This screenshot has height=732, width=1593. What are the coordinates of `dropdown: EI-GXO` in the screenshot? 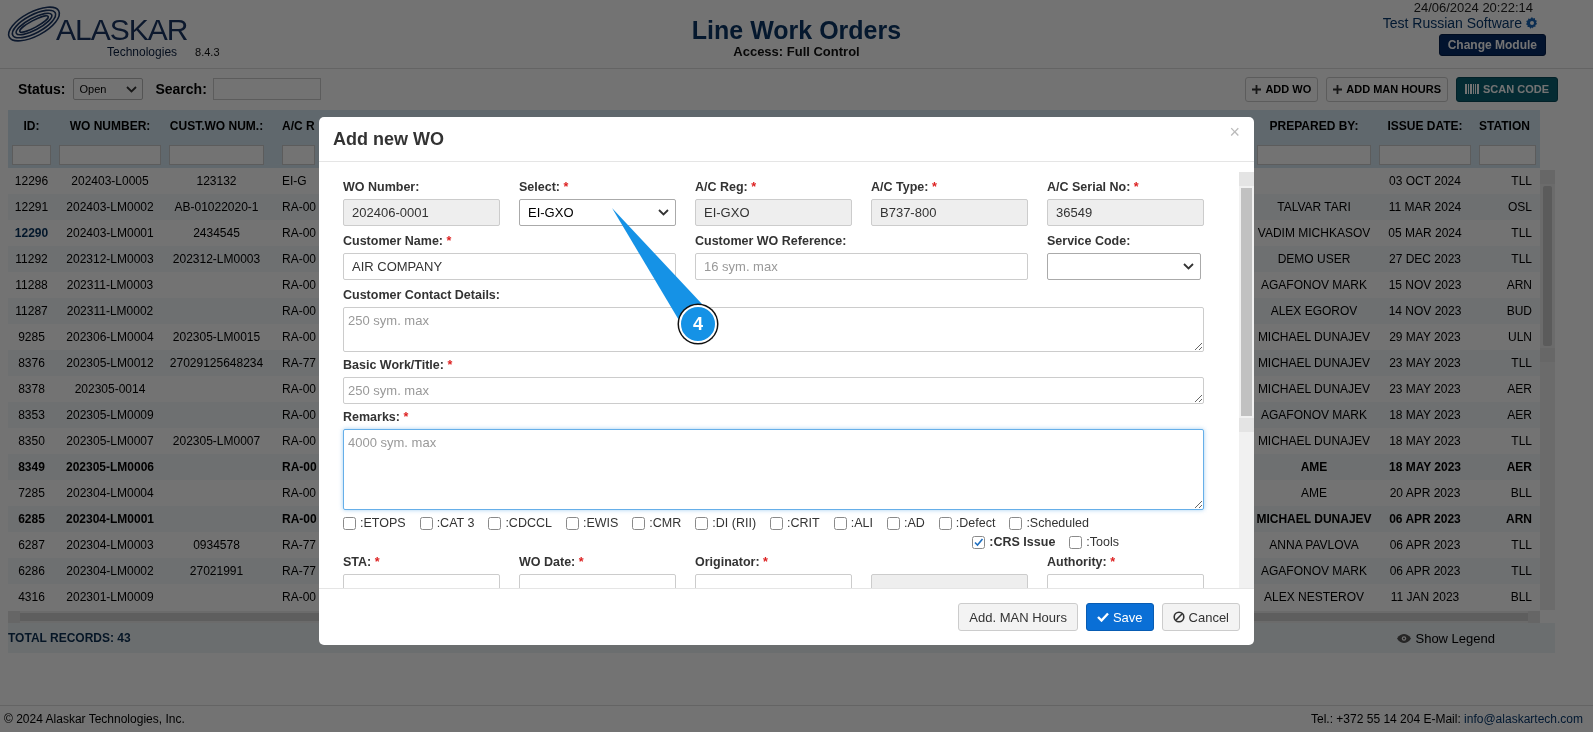 It's located at (597, 212).